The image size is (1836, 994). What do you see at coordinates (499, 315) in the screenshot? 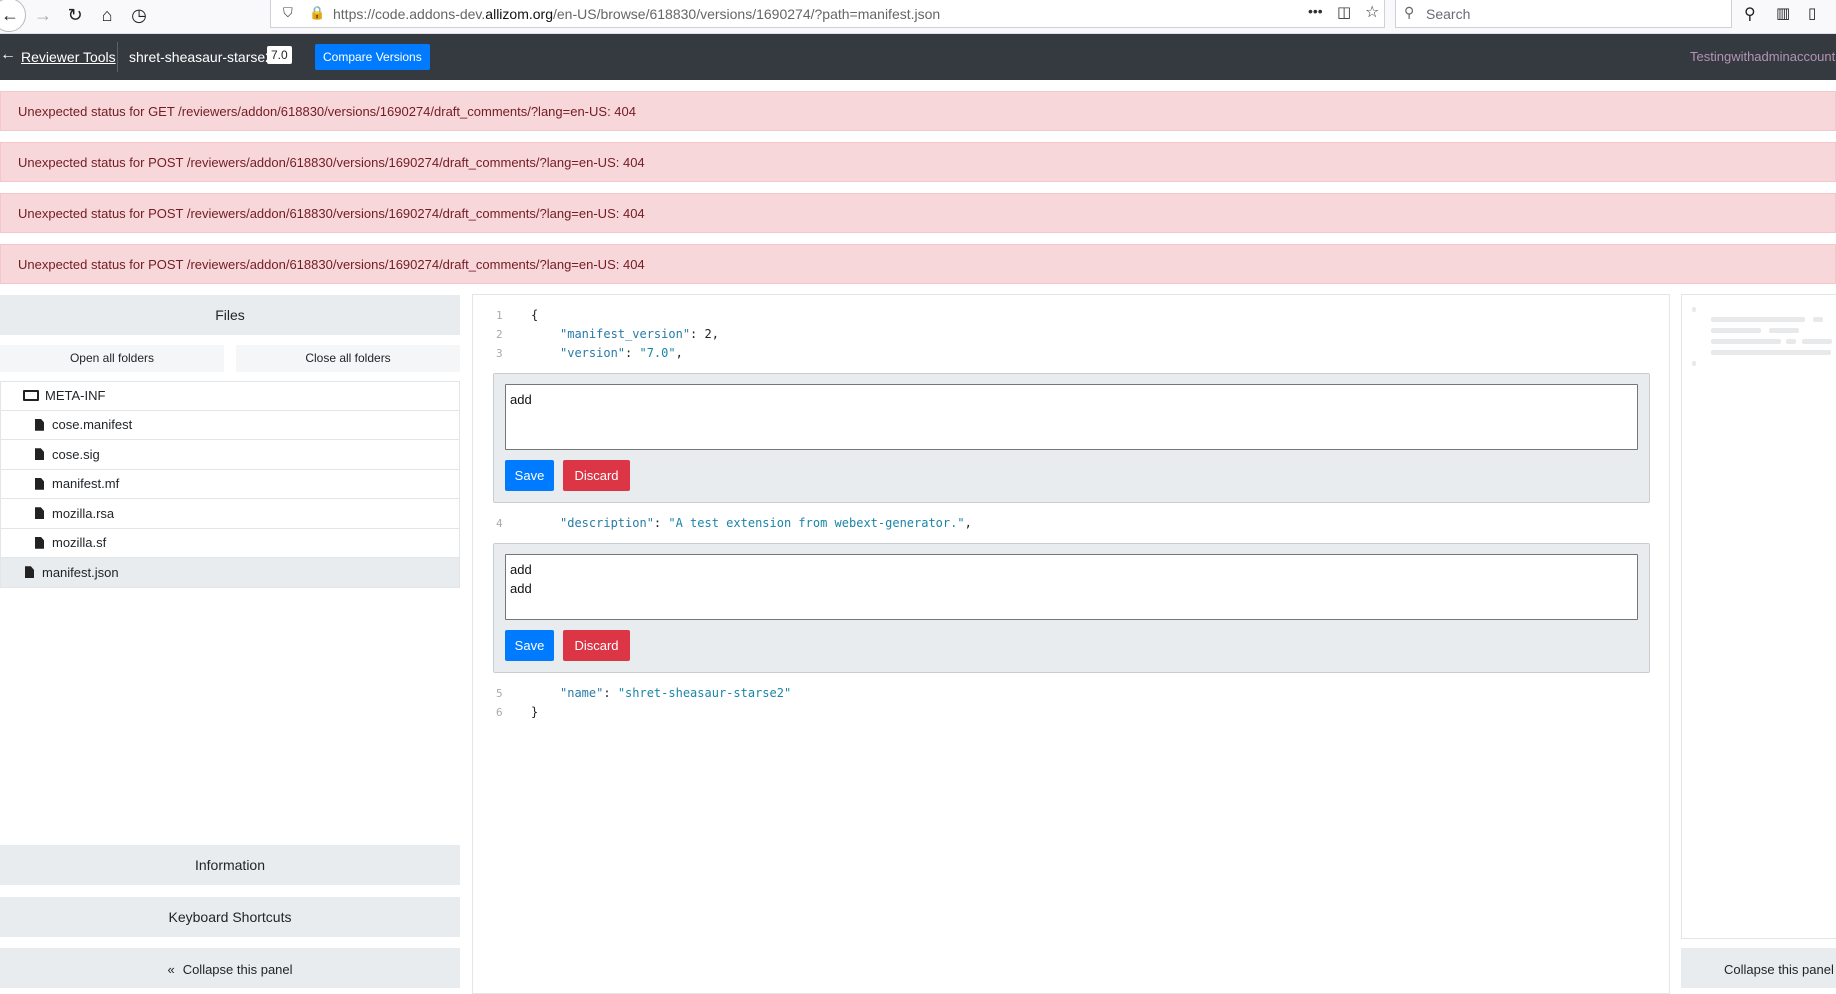
I see `line-number: 1` at bounding box center [499, 315].